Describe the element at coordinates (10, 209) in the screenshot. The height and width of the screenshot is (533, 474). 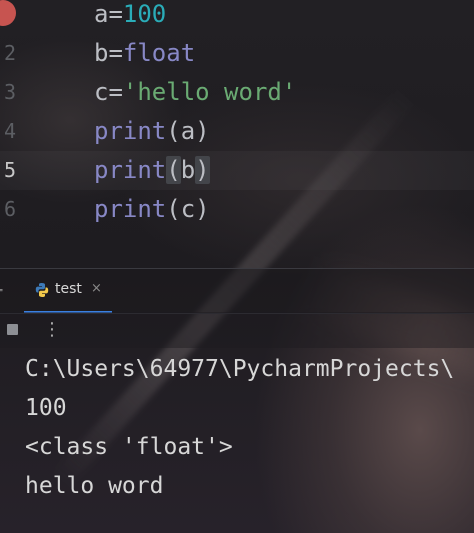
I see `line-number: 6` at that location.